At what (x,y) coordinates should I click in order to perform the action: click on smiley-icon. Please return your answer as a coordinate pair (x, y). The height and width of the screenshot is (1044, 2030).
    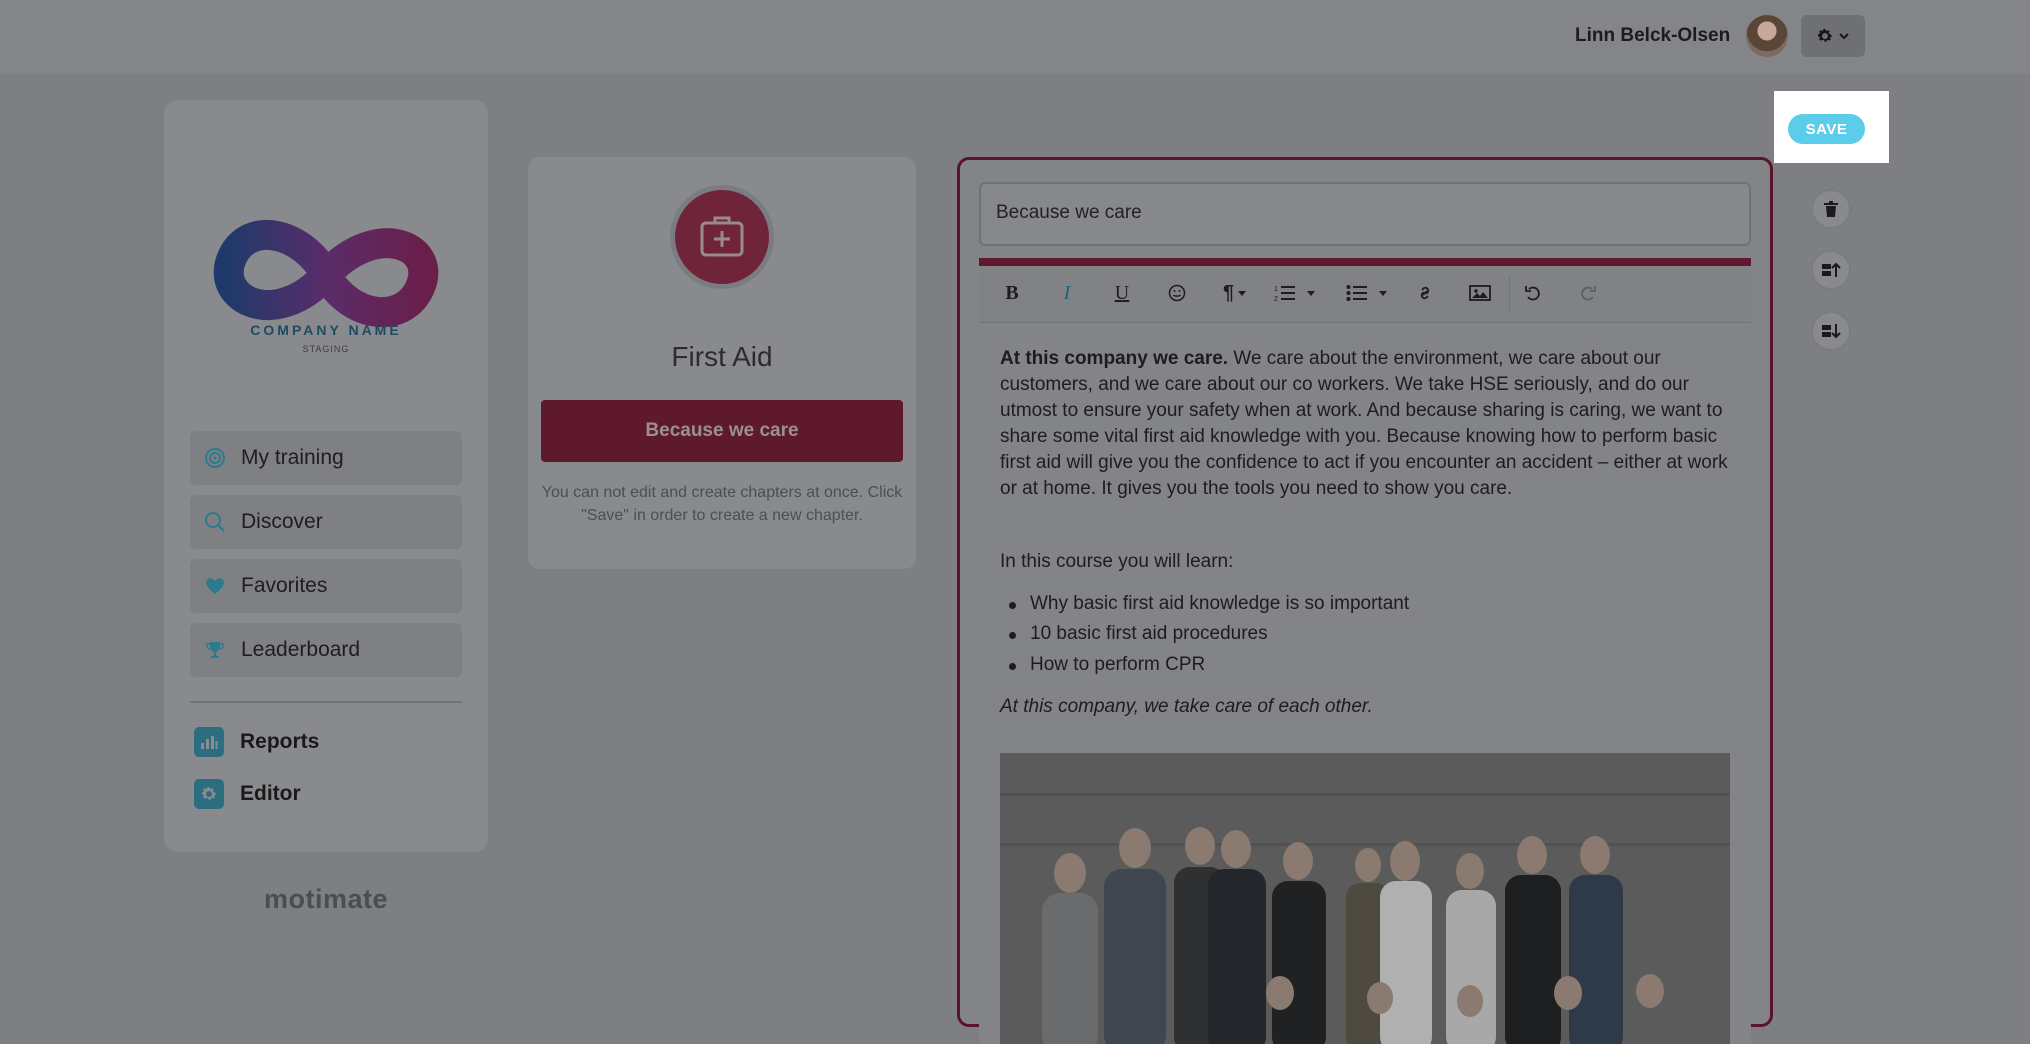
    Looking at the image, I should click on (1177, 293).